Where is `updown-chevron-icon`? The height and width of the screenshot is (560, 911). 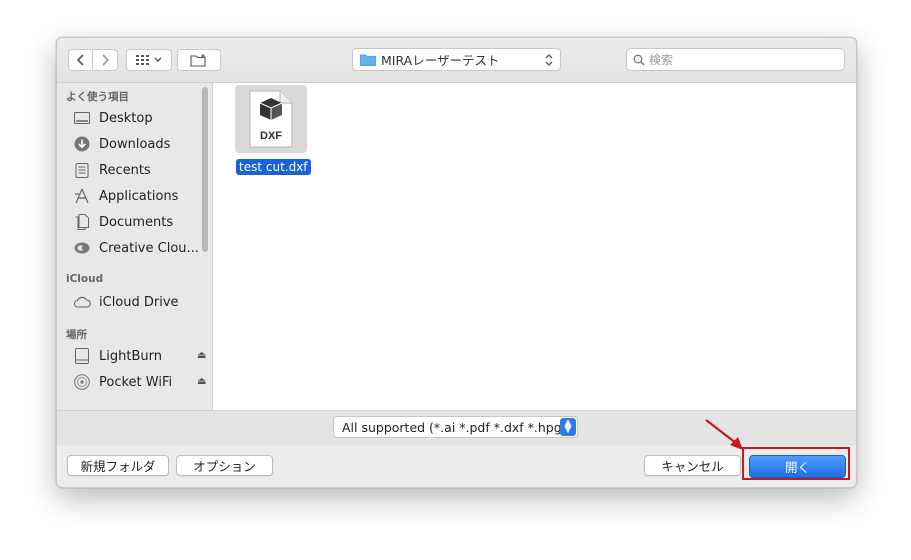
updown-chevron-icon is located at coordinates (549, 59).